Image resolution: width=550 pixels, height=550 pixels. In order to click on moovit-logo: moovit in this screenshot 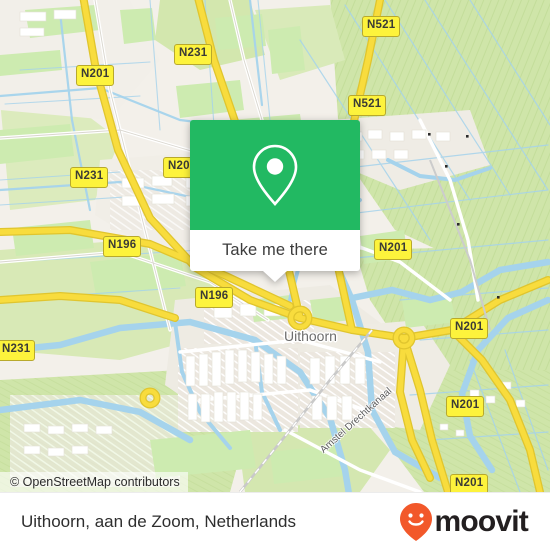, I will do `click(464, 522)`.